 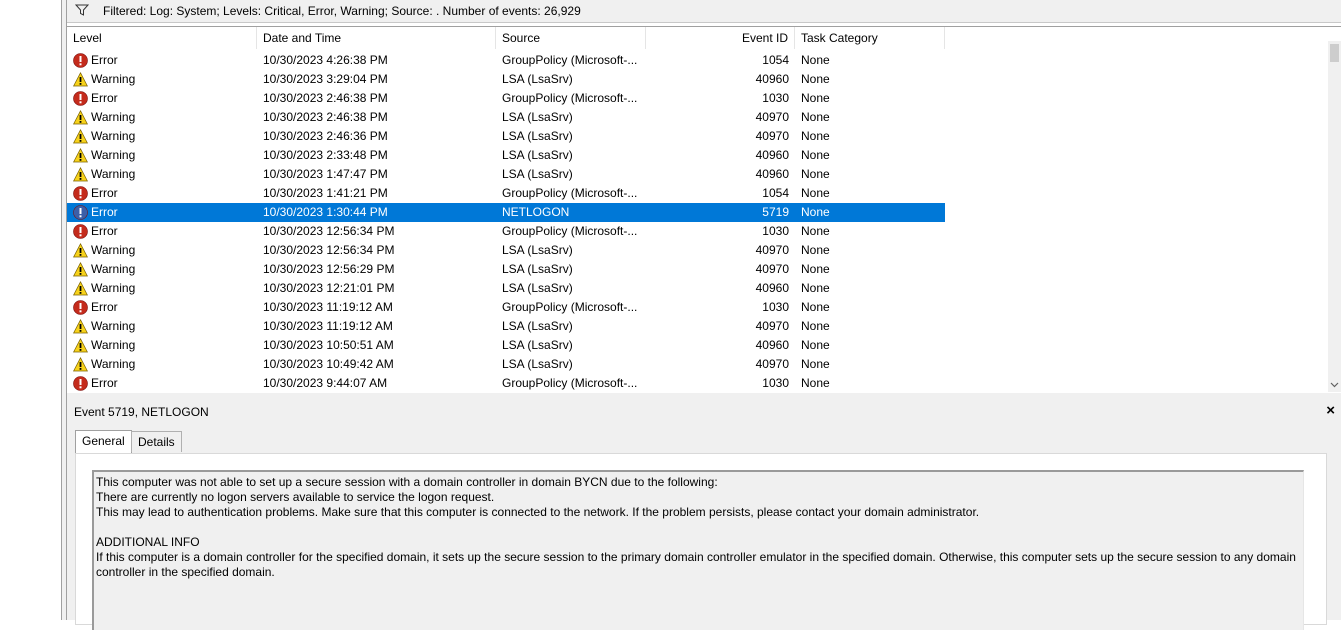 I want to click on tab-details: Details, so click(x=156, y=441).